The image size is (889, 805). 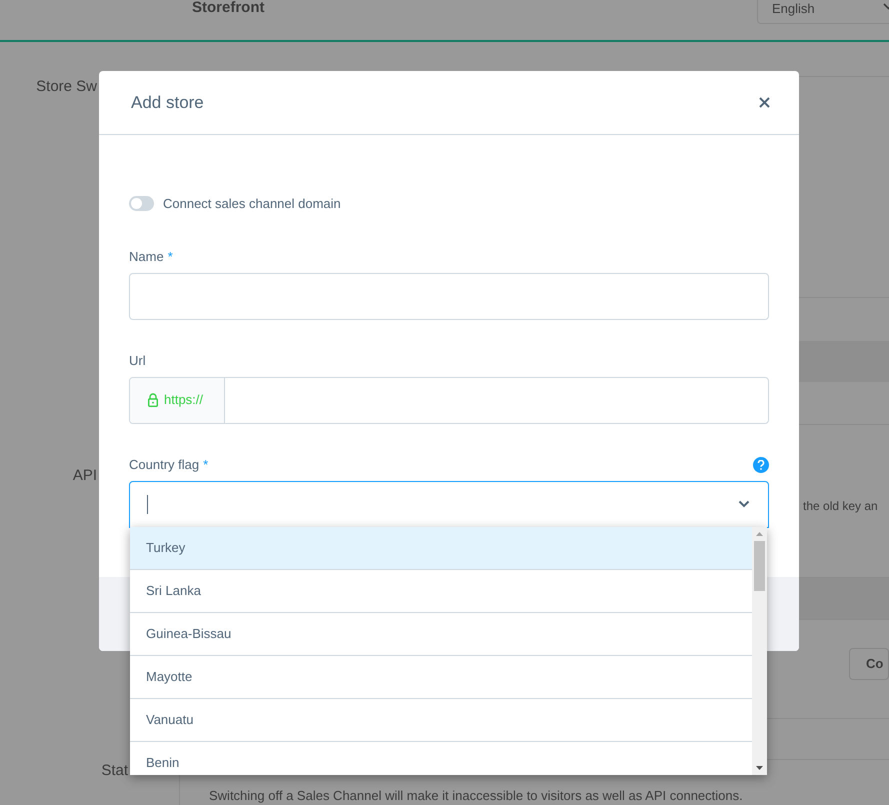 What do you see at coordinates (153, 400) in the screenshot?
I see `lock-icon` at bounding box center [153, 400].